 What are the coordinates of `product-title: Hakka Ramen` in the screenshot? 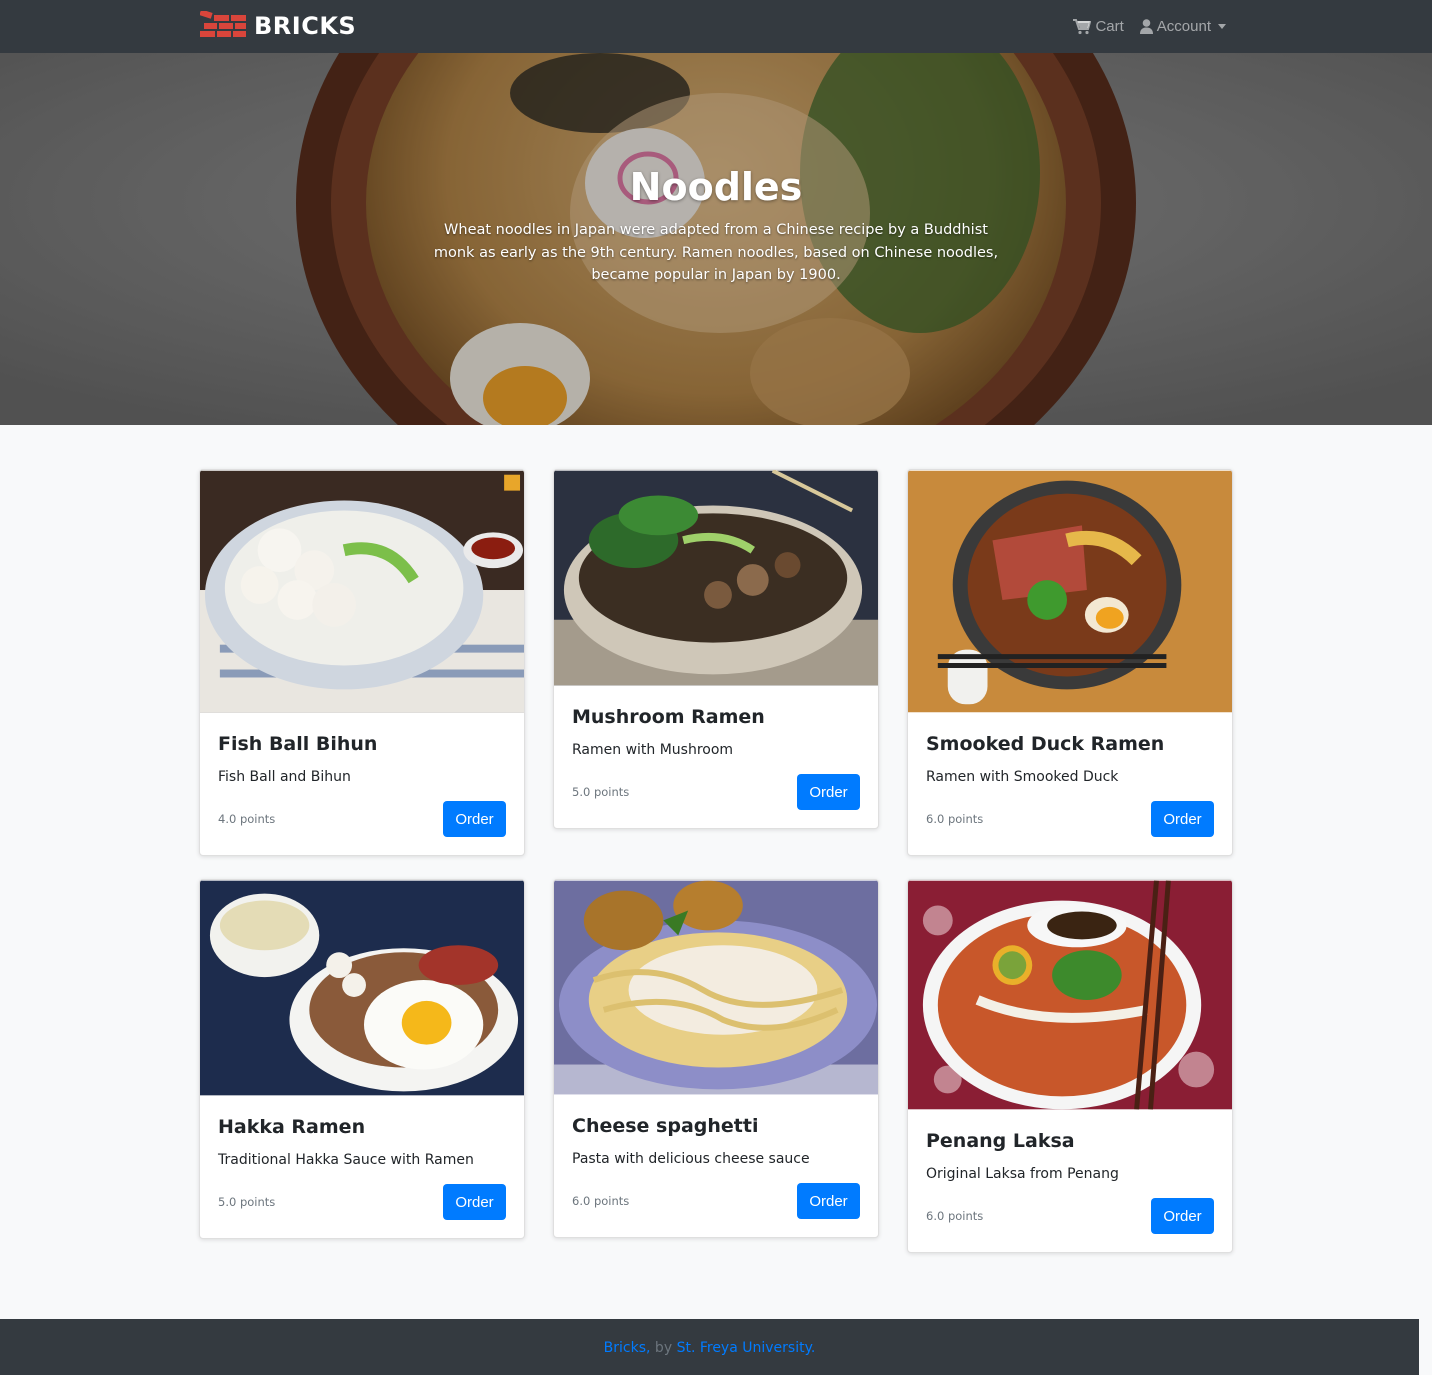 It's located at (292, 1127).